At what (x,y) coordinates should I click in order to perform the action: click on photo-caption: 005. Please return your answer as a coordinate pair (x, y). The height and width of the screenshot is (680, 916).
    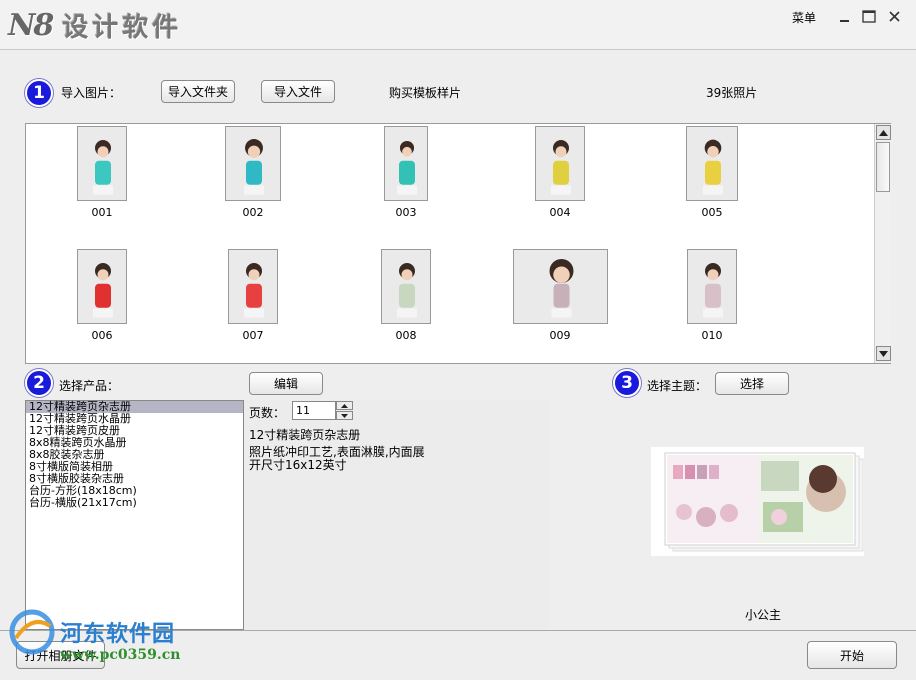
    Looking at the image, I should click on (712, 212).